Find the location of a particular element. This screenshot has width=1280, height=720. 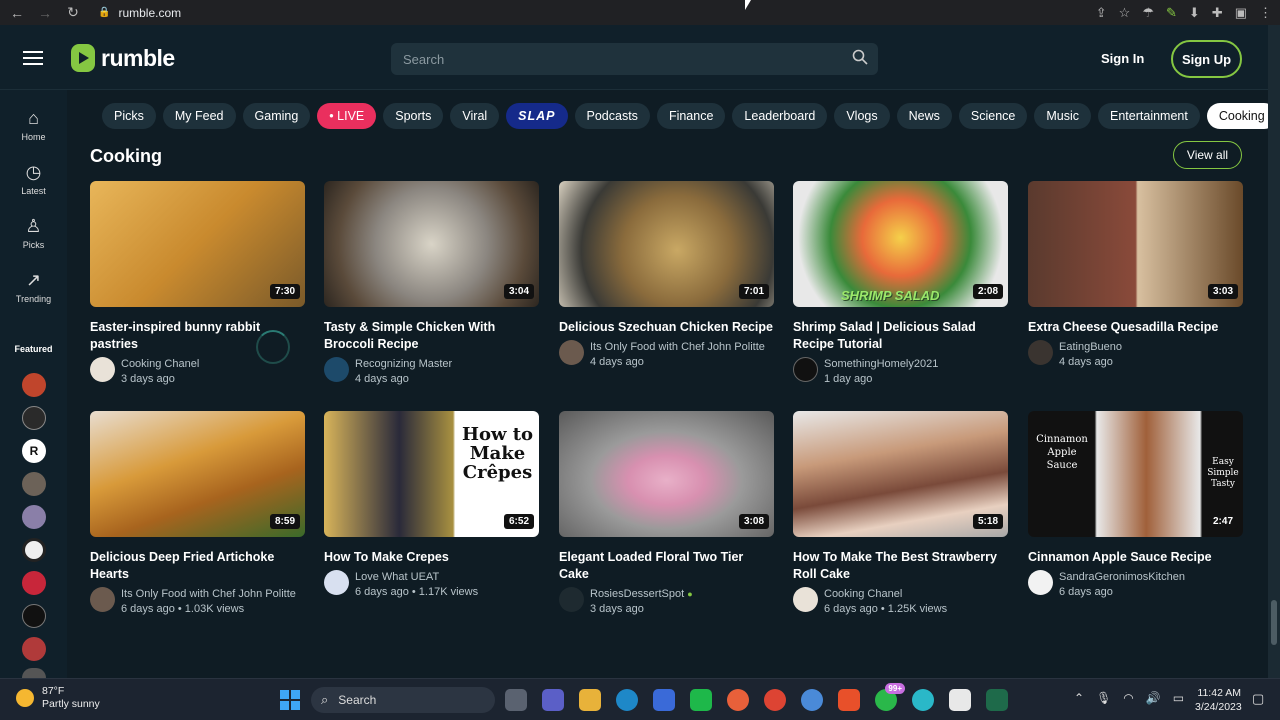

chip-cooking: Cooking is located at coordinates (1241, 116).